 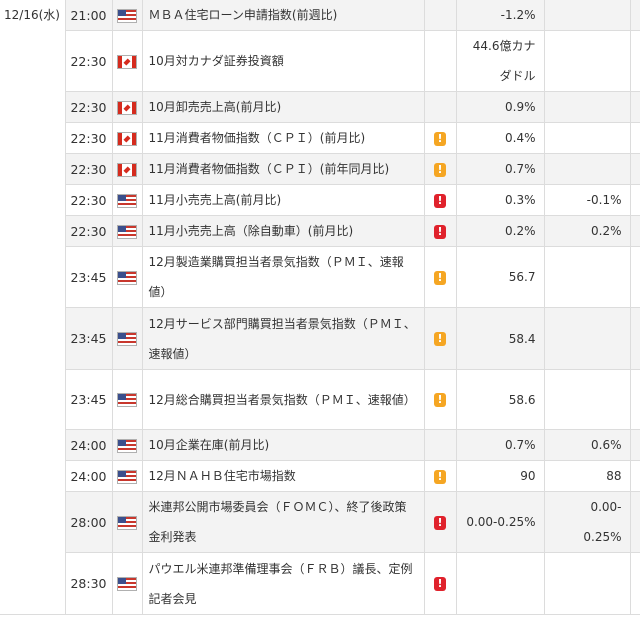 I want to click on time-cell: 28:30, so click(x=89, y=583).